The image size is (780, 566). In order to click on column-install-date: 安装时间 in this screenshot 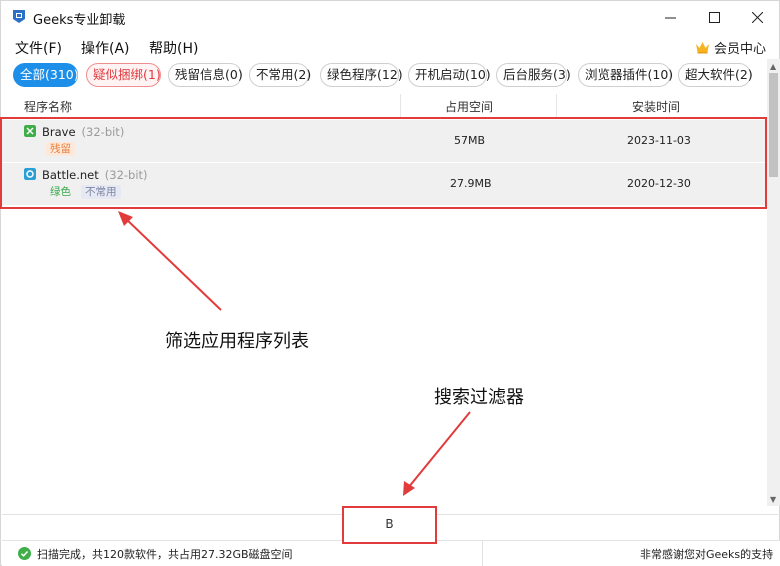, I will do `click(656, 106)`.